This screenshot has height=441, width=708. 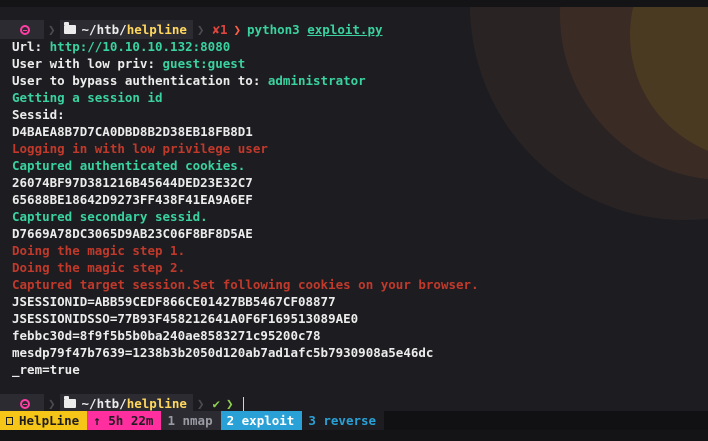 What do you see at coordinates (316, 80) in the screenshot?
I see `target-user: administrator` at bounding box center [316, 80].